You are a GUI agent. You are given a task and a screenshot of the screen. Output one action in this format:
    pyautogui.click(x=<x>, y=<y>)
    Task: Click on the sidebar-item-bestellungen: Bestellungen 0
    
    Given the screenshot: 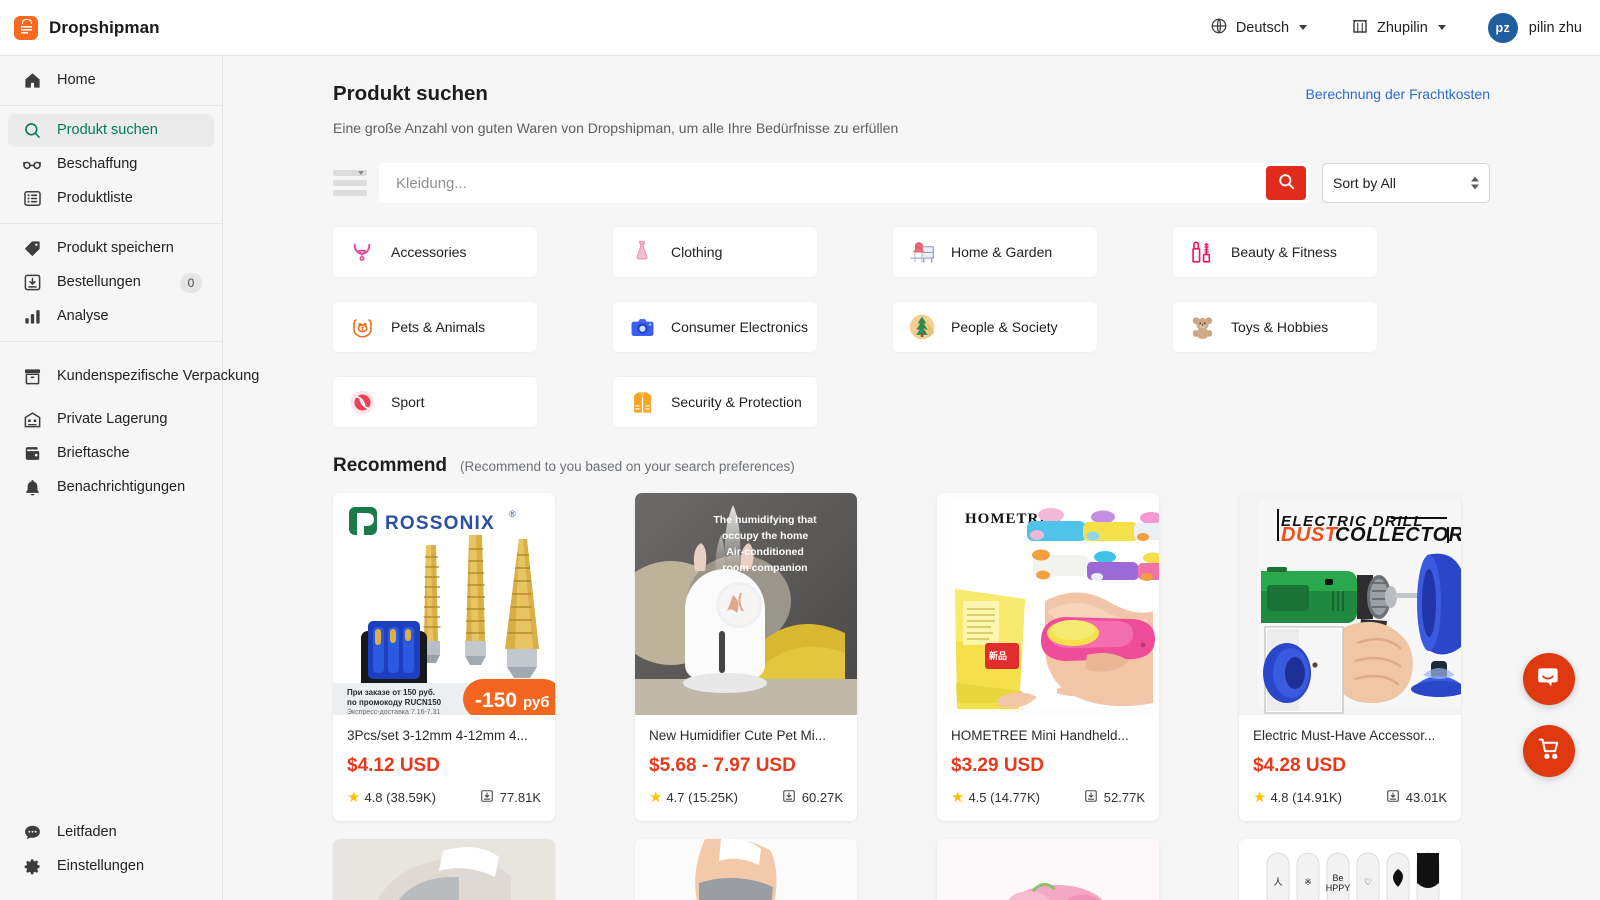 What is the action you would take?
    pyautogui.click(x=111, y=282)
    